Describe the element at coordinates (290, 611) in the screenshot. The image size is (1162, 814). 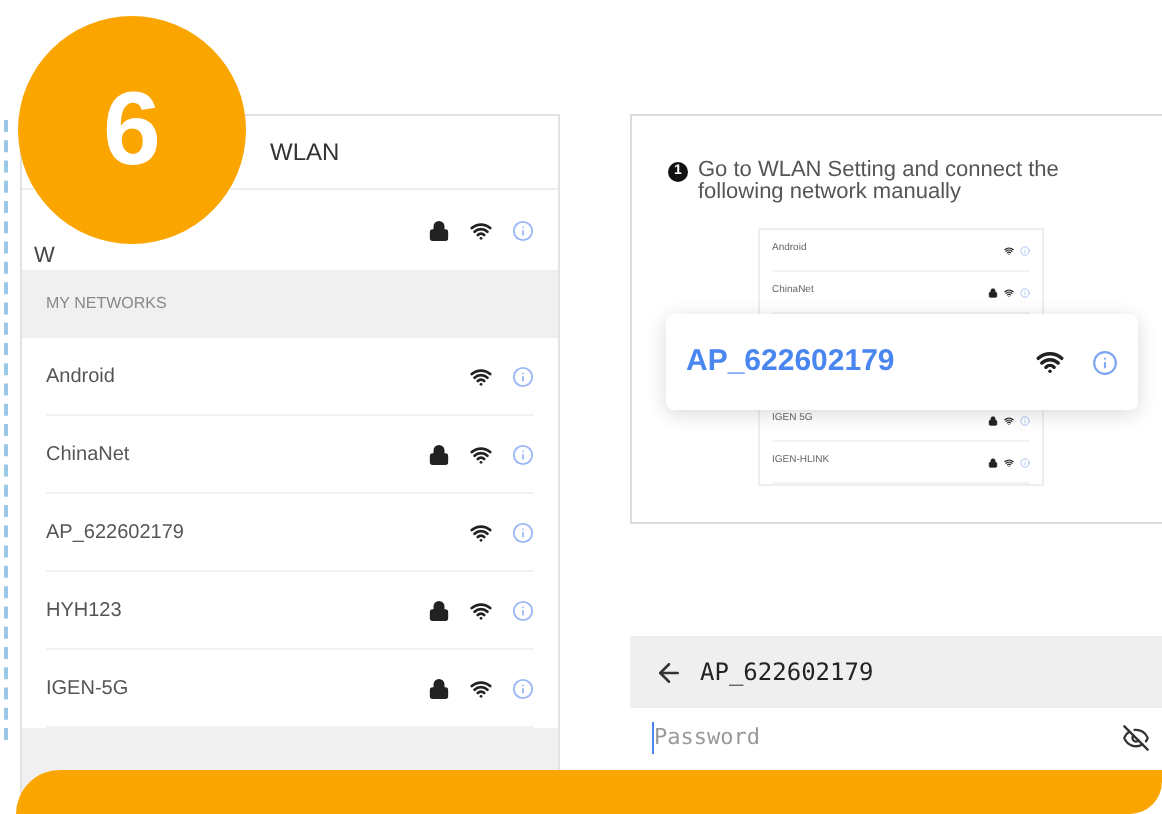
I see `network-row: HYH123` at that location.